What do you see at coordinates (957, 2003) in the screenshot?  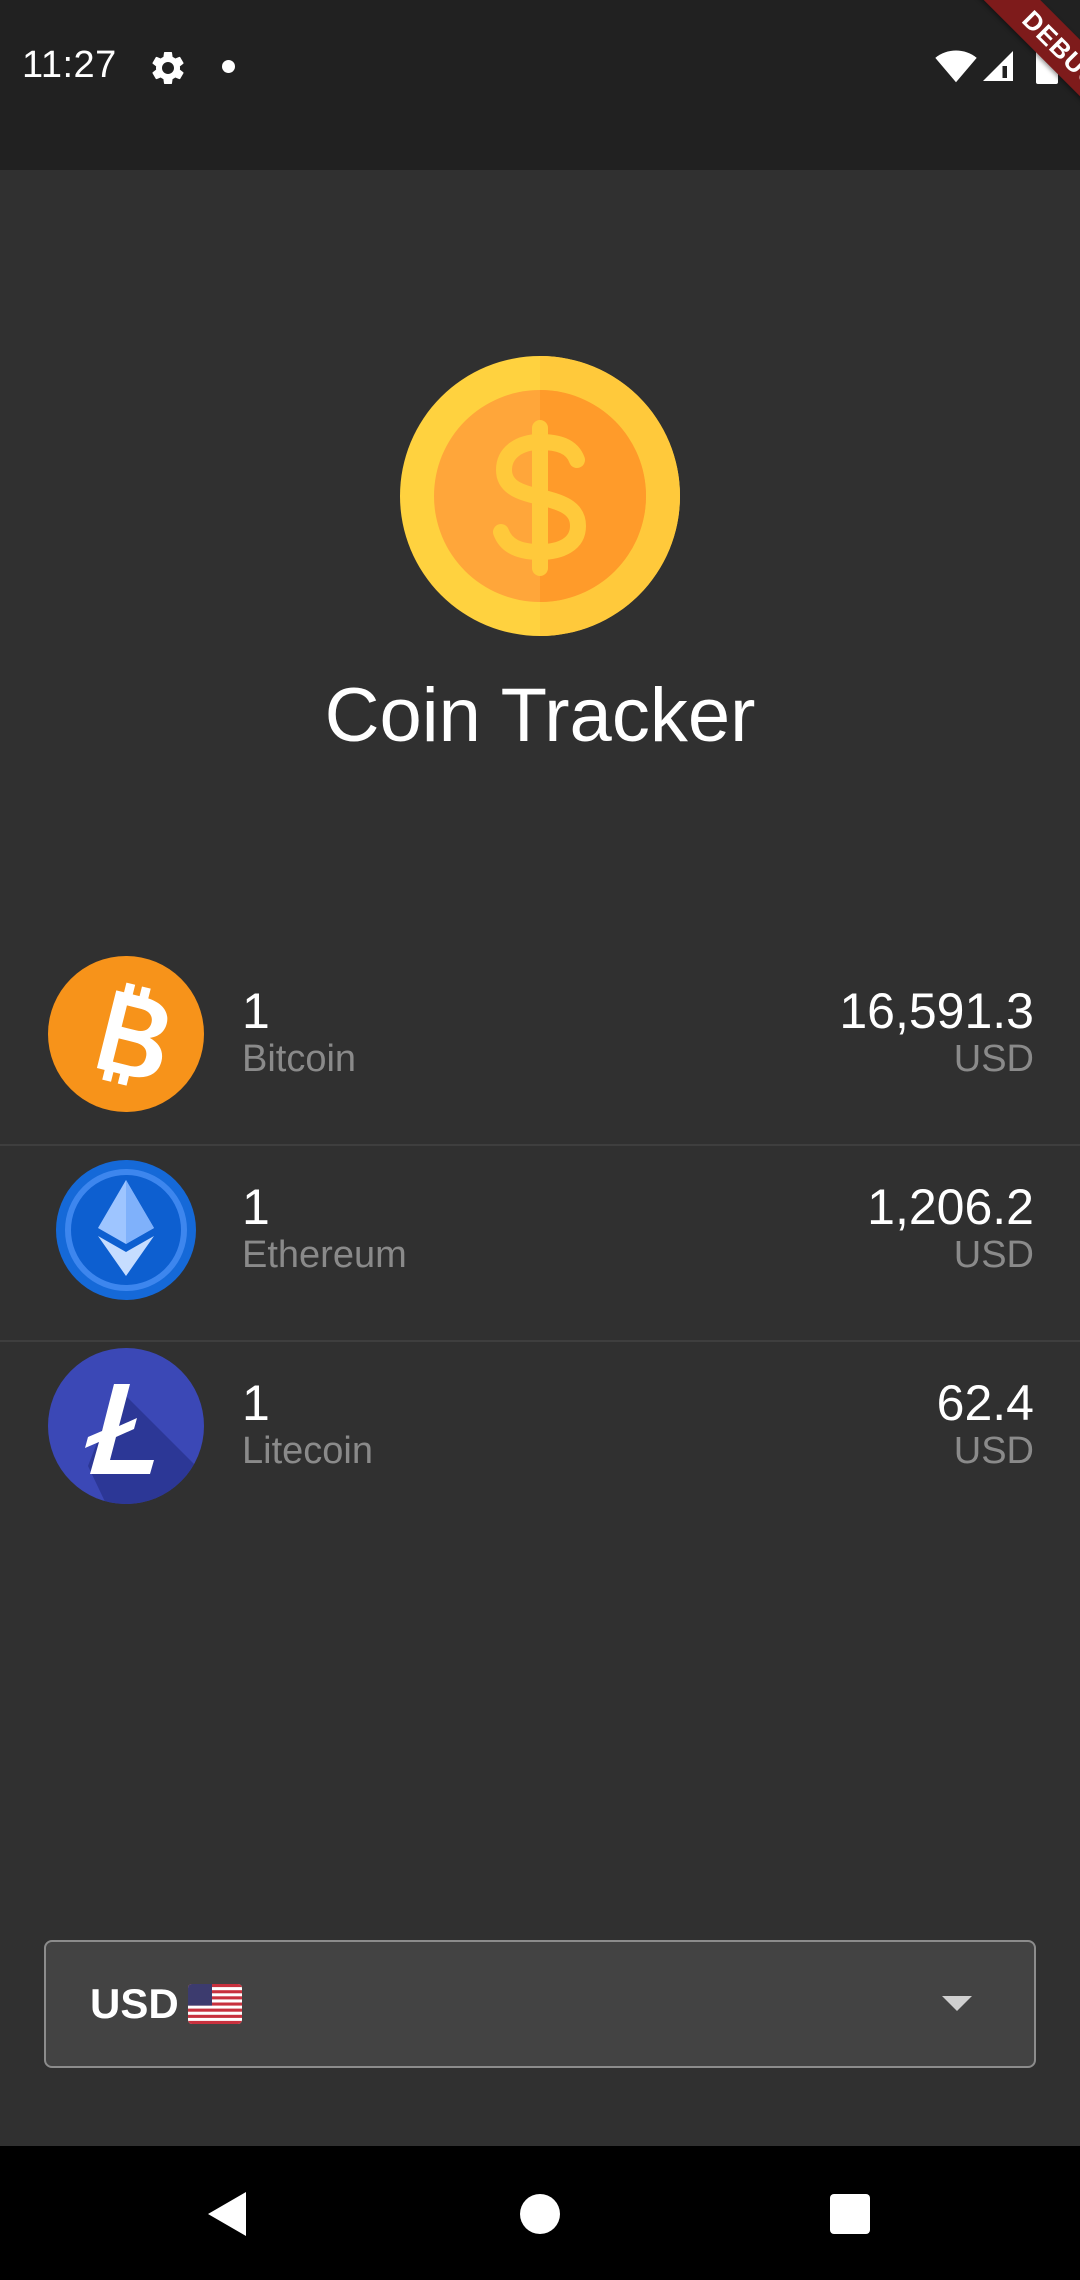 I see `chevron-down-icon` at bounding box center [957, 2003].